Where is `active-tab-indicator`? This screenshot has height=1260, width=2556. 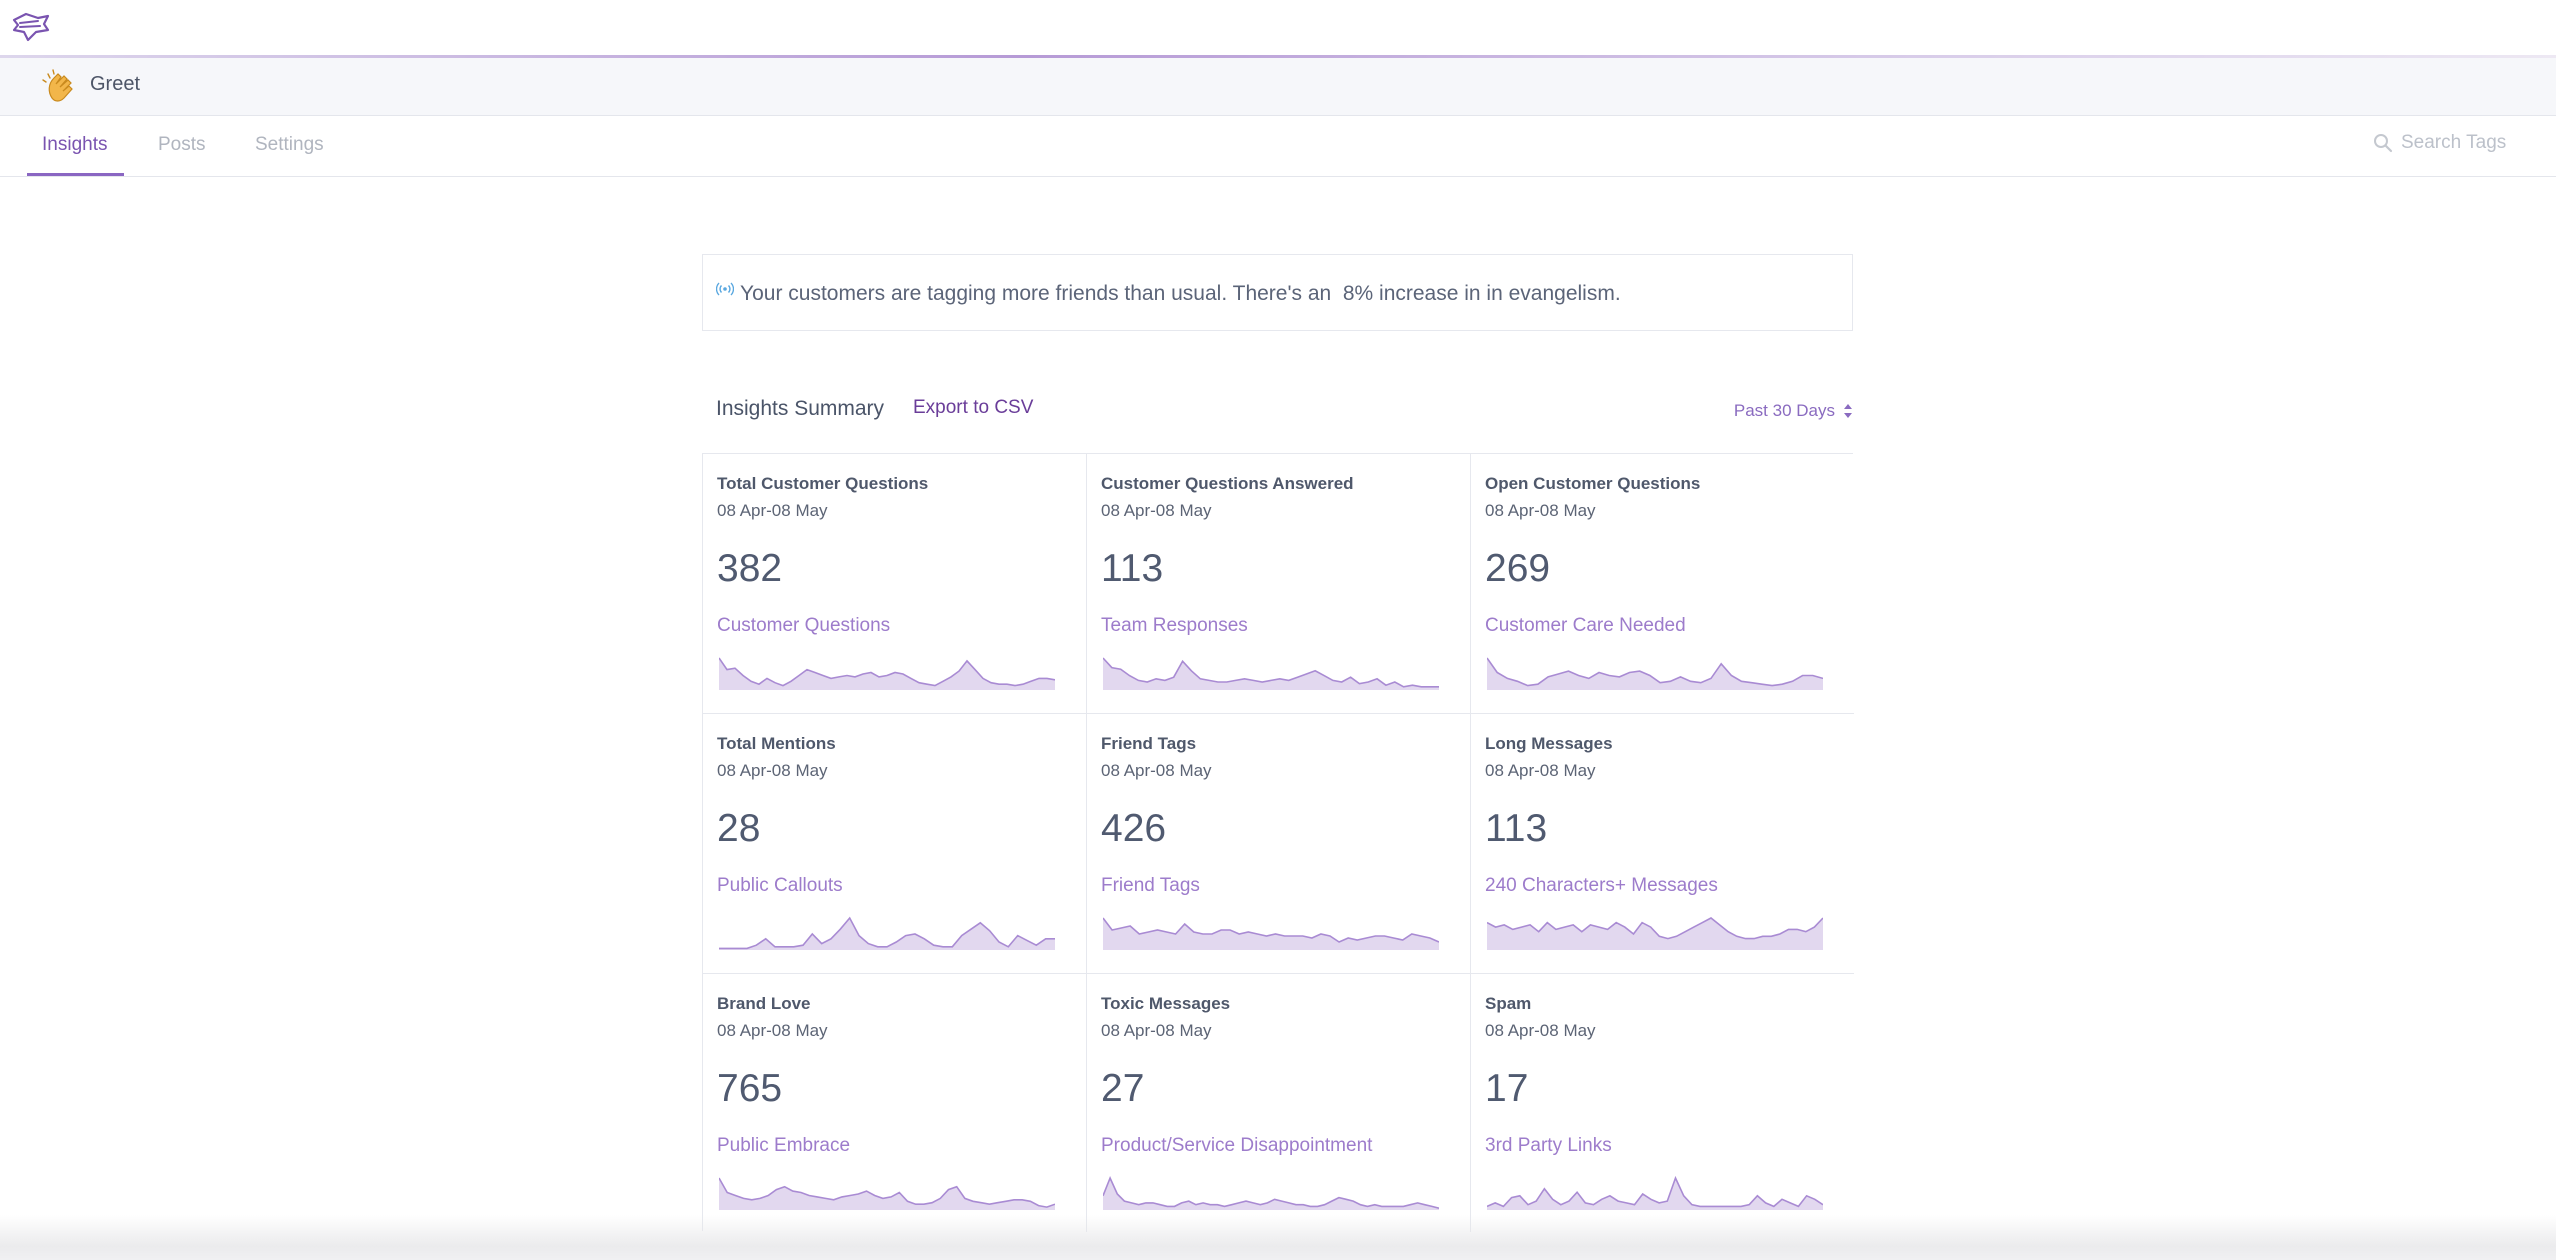
active-tab-indicator is located at coordinates (75, 174).